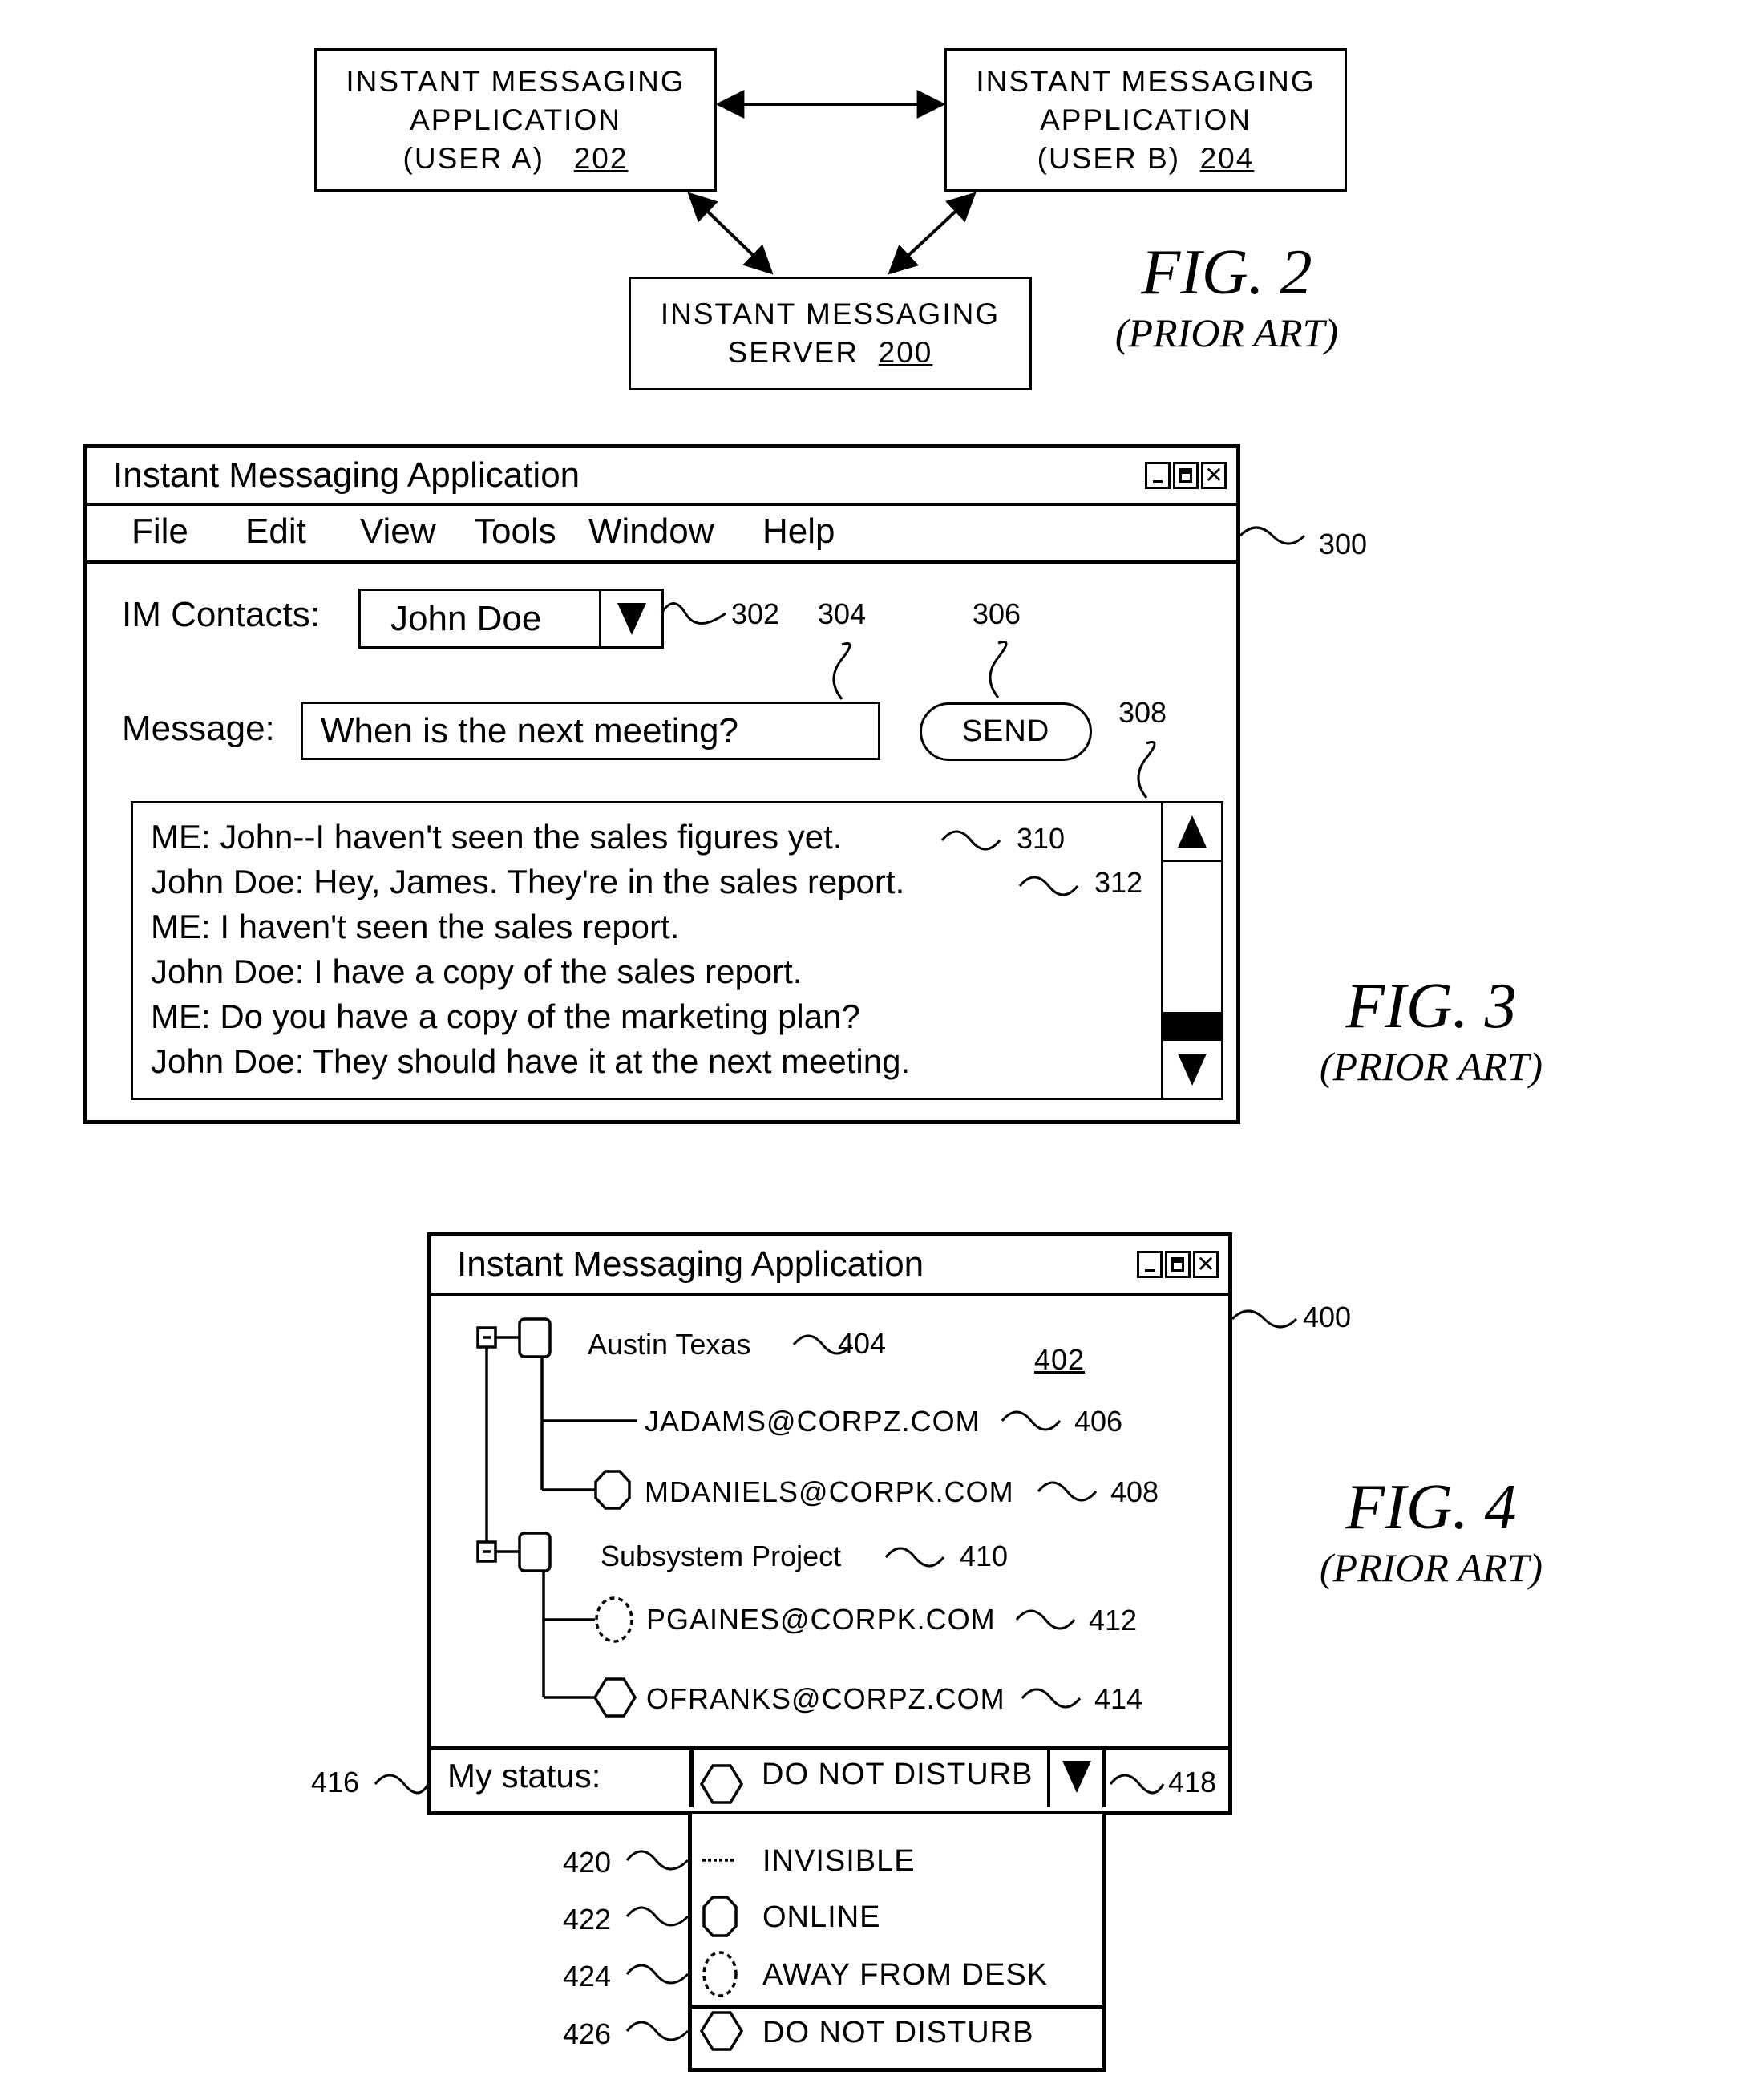  Describe the element at coordinates (1041, 838) in the screenshot. I see `ref-310: 310` at that location.